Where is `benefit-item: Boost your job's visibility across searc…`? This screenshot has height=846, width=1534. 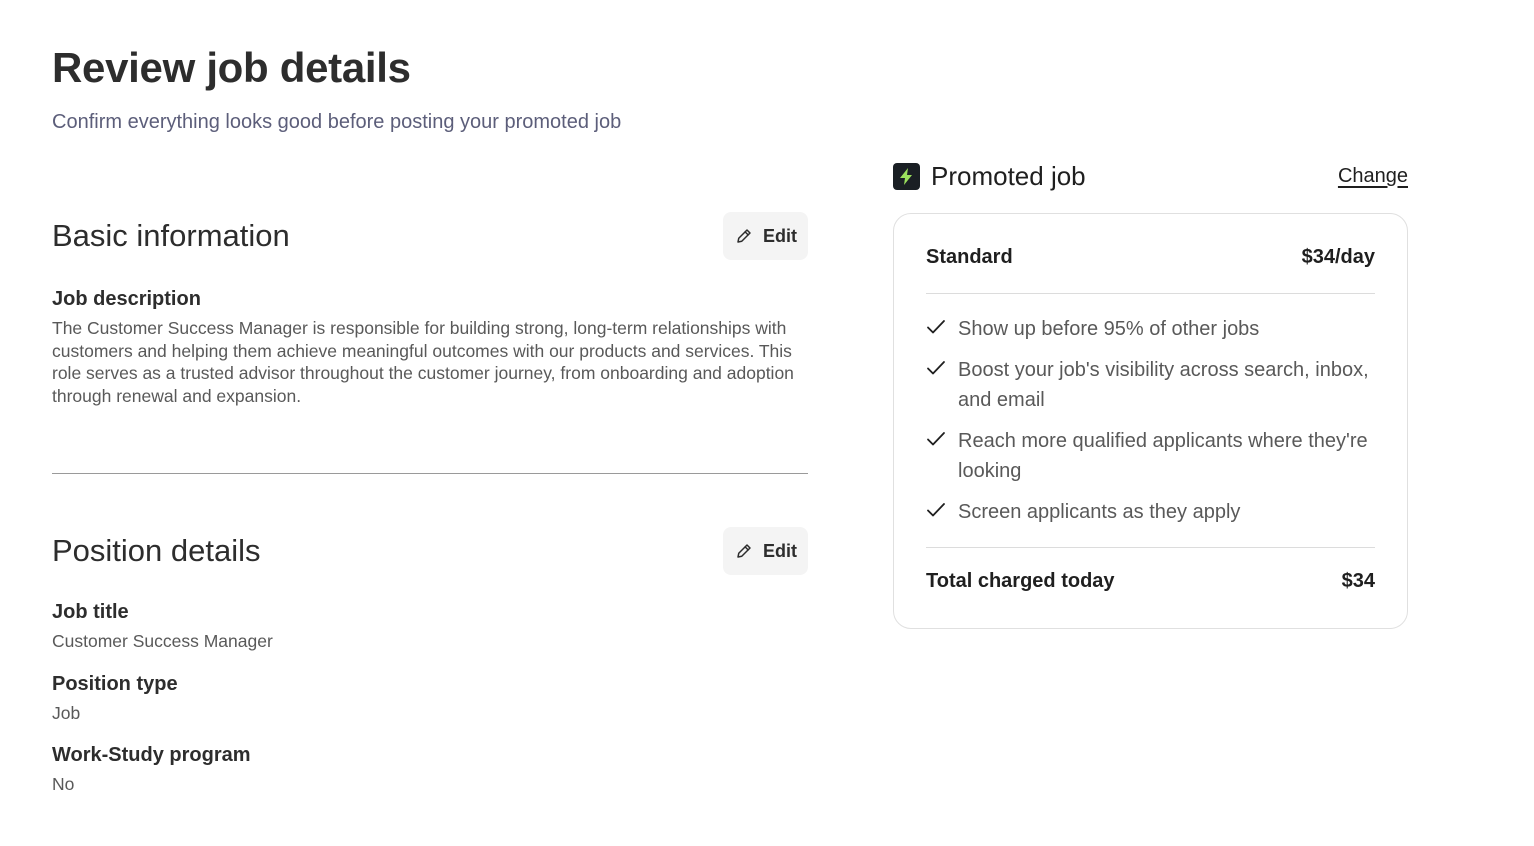
benefit-item: Boost your job's visibility across searc… is located at coordinates (1150, 385).